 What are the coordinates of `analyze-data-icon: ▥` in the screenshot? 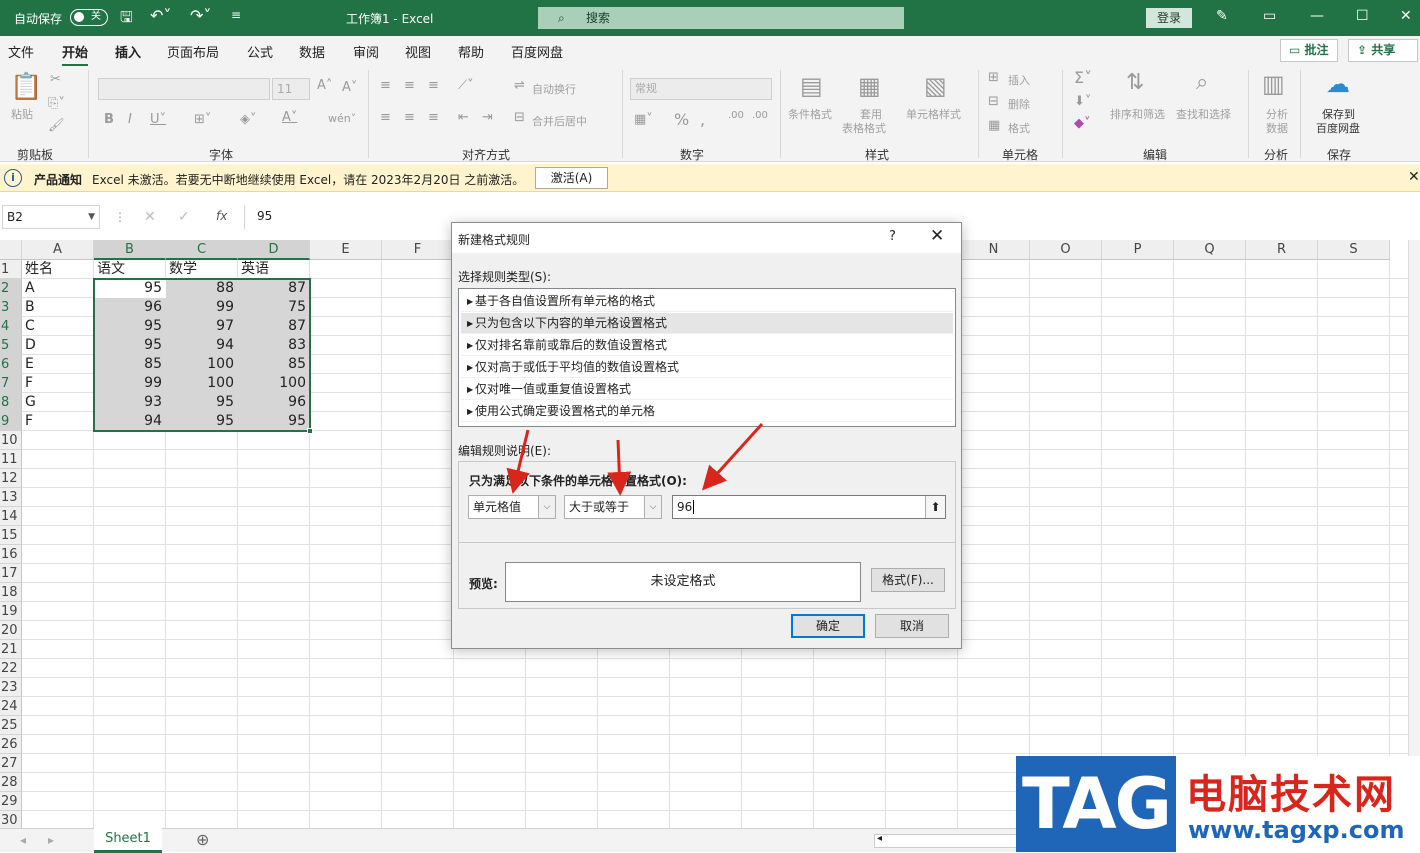 It's located at (1273, 84).